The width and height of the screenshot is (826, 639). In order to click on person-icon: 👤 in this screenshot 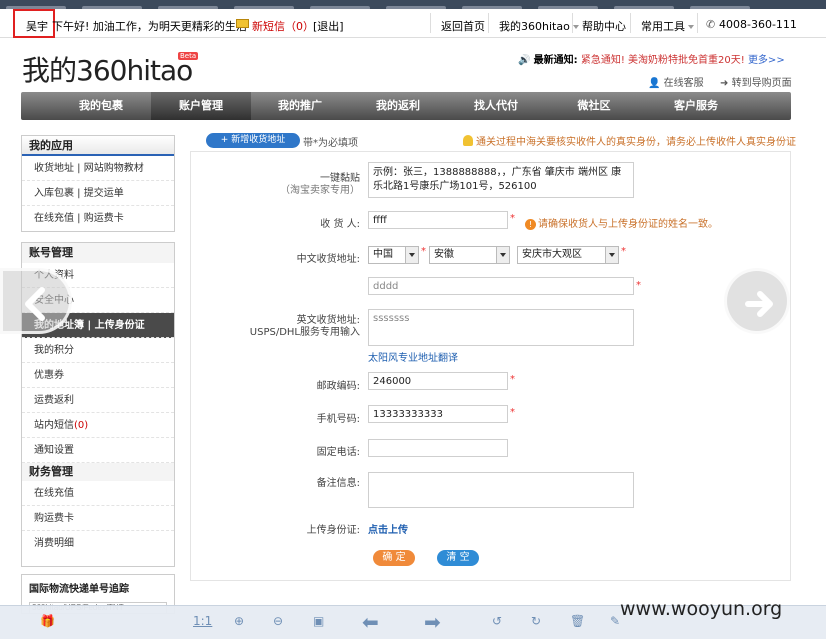, I will do `click(654, 83)`.